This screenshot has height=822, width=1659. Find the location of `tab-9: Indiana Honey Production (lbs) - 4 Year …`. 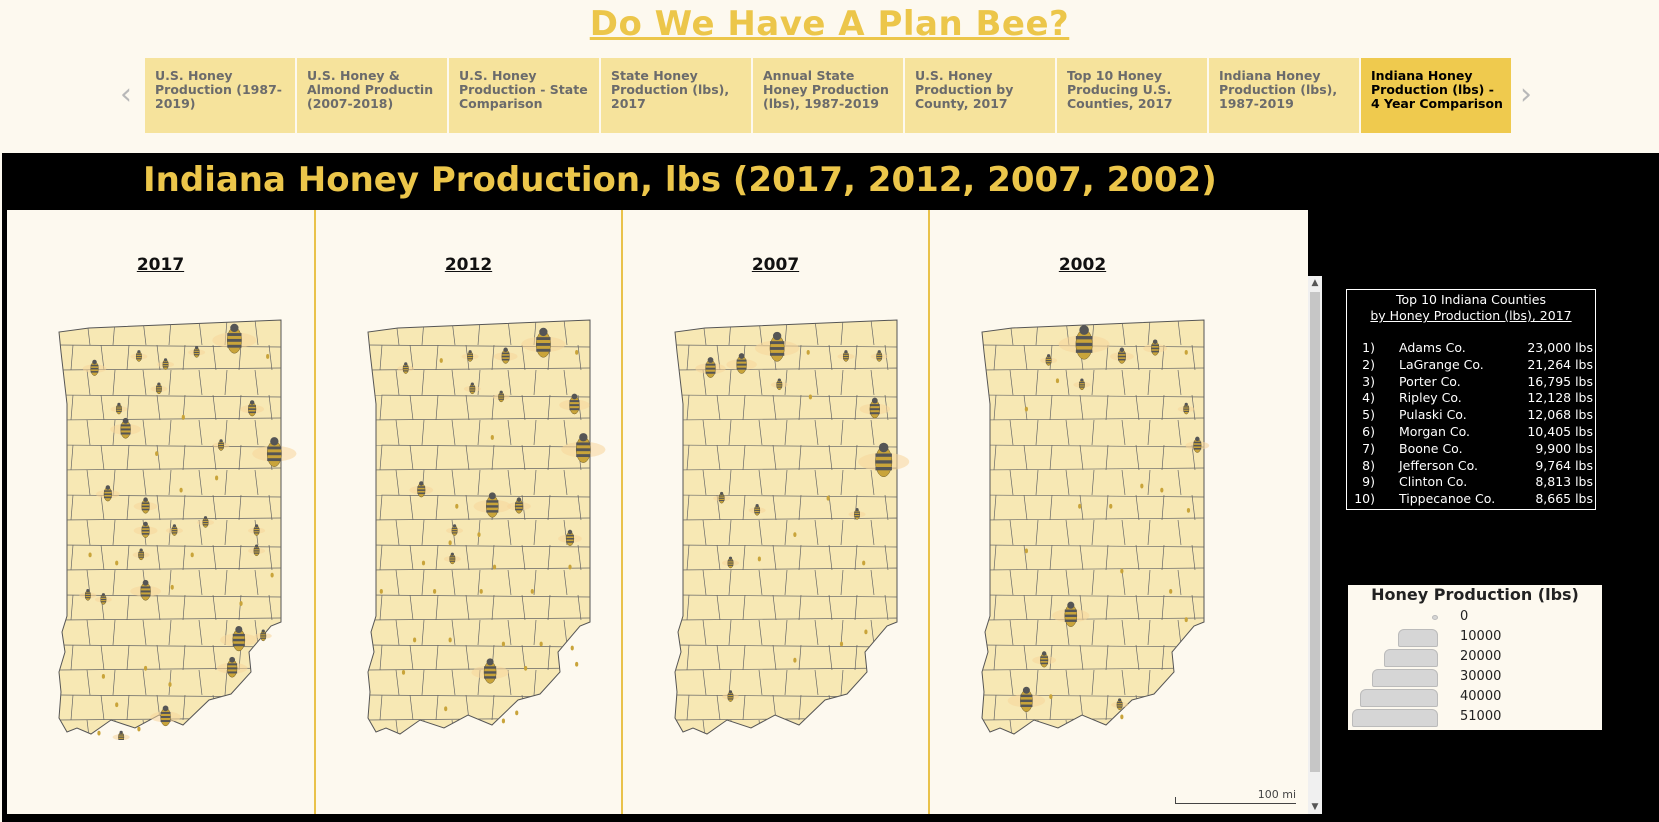

tab-9: Indiana Honey Production (lbs) - 4 Year … is located at coordinates (1436, 95).